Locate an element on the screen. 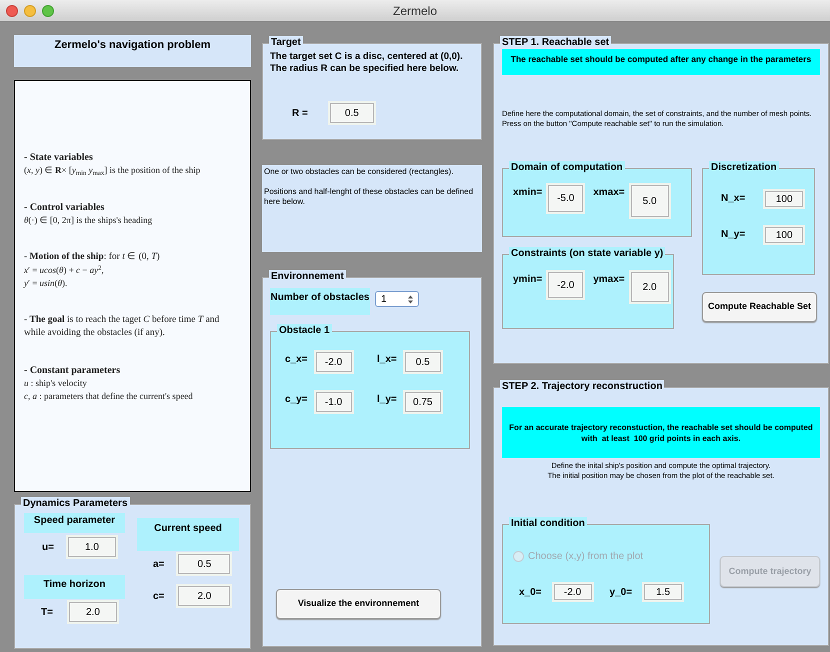  field-label: c_y= is located at coordinates (296, 400).